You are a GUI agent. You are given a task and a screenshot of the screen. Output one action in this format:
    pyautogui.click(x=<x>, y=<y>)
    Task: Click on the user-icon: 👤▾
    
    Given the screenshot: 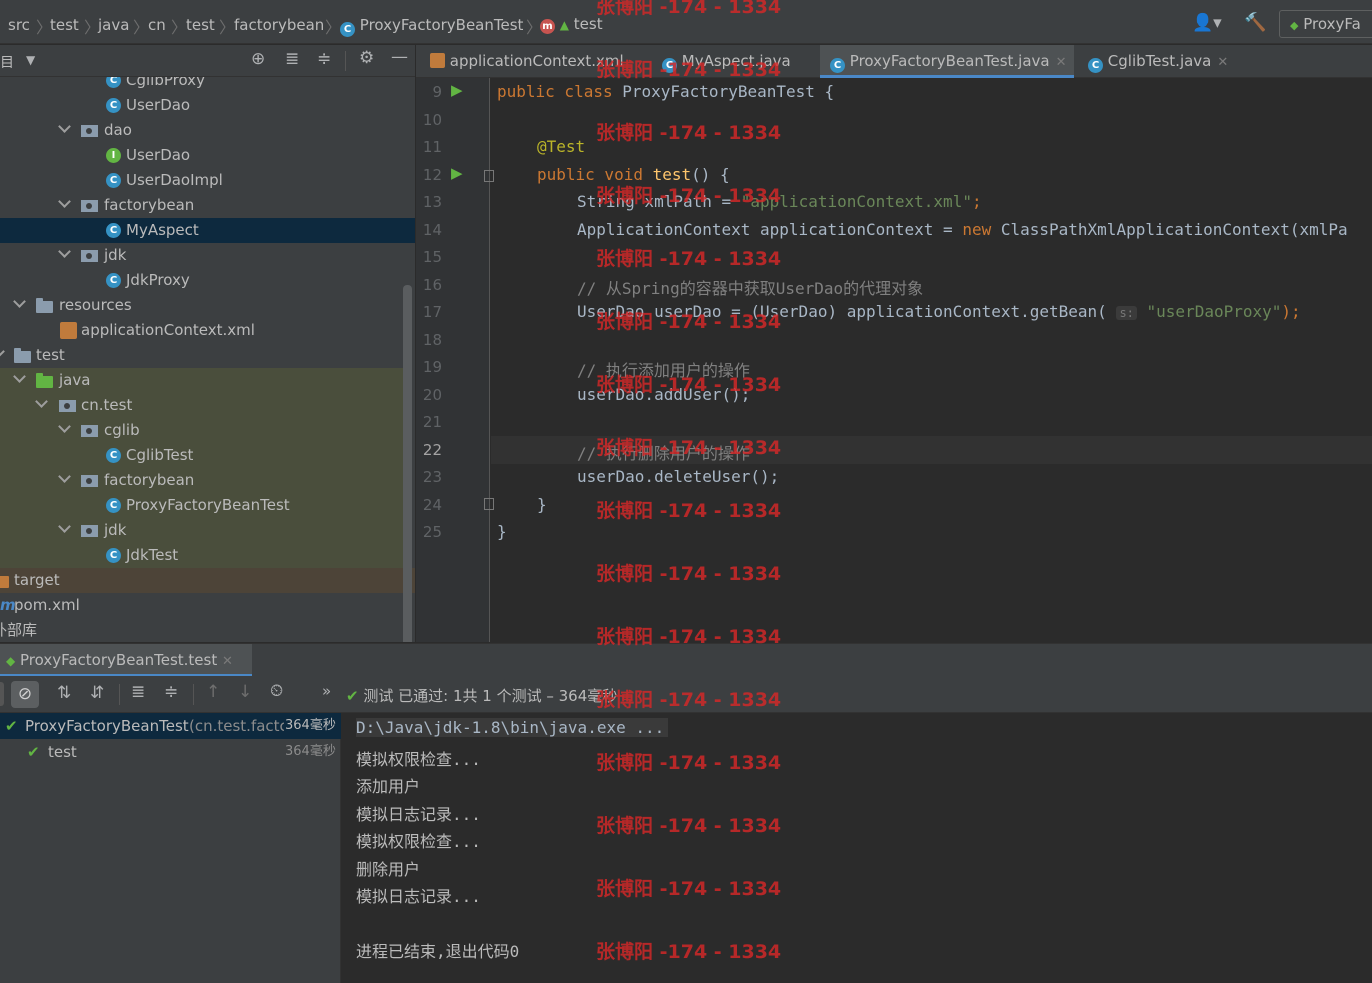 What is the action you would take?
    pyautogui.click(x=1207, y=23)
    